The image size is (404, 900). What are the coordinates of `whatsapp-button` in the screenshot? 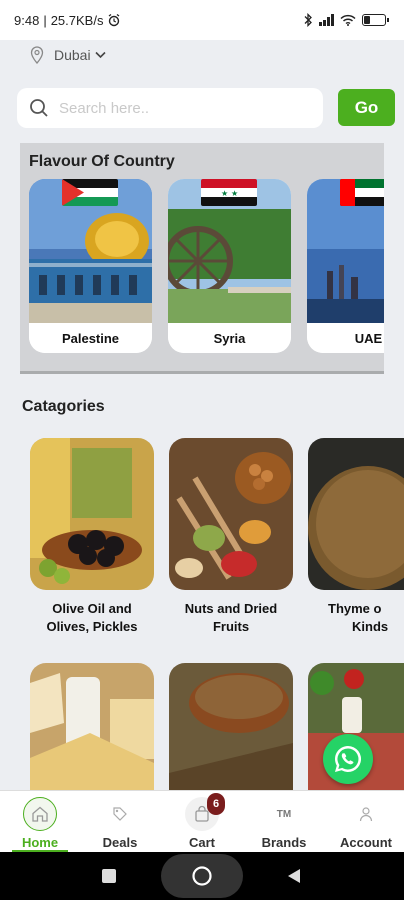 It's located at (348, 759).